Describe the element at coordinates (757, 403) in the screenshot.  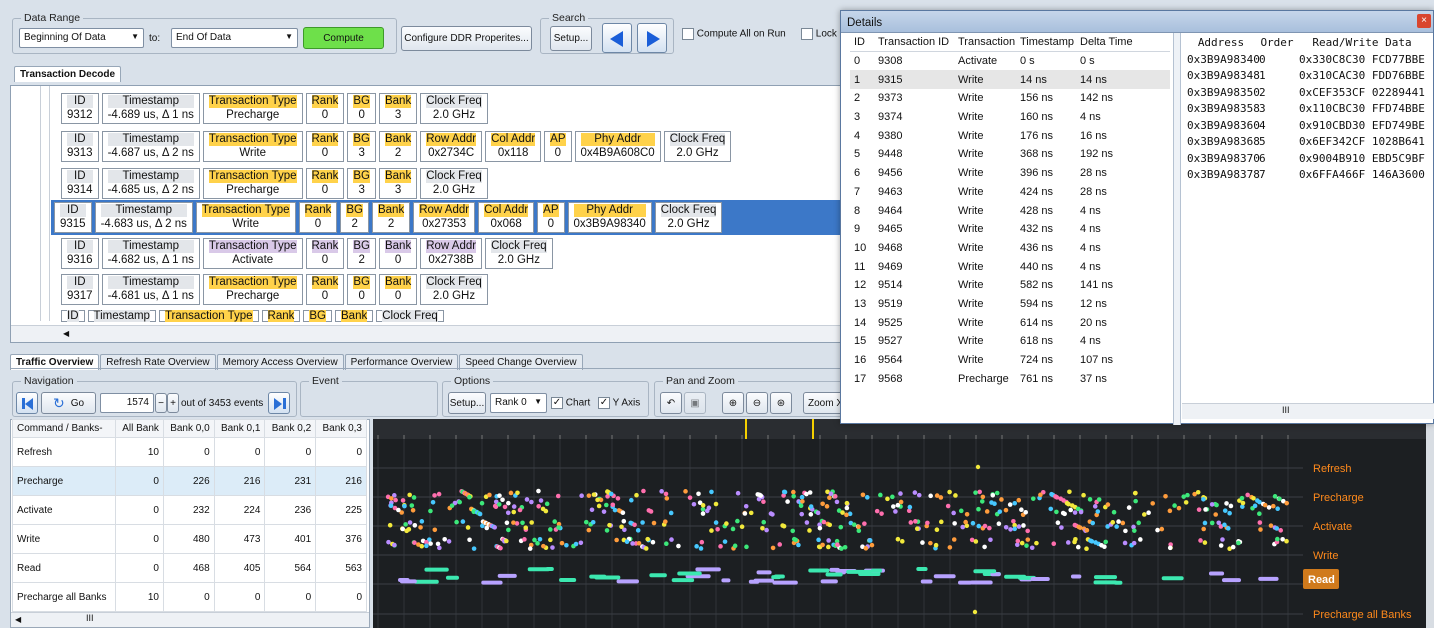
I see `zoom-out-button: ⊖` at that location.